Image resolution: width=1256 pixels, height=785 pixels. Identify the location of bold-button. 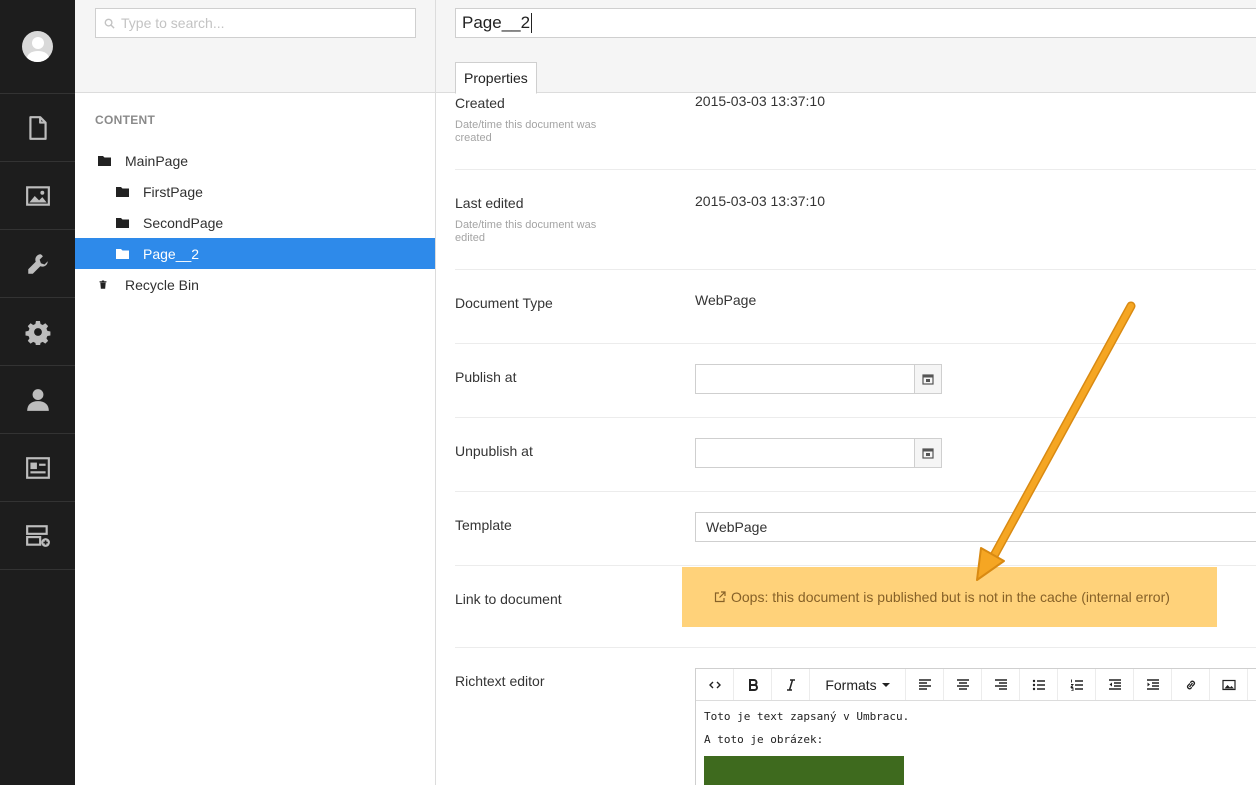
(753, 684).